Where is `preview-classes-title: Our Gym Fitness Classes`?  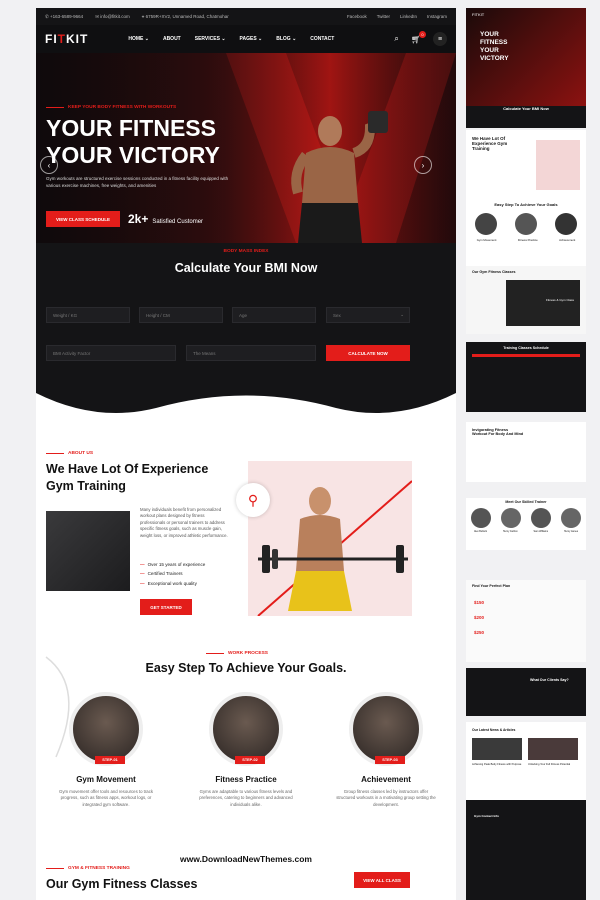
preview-classes-title: Our Gym Fitness Classes is located at coordinates (494, 272).